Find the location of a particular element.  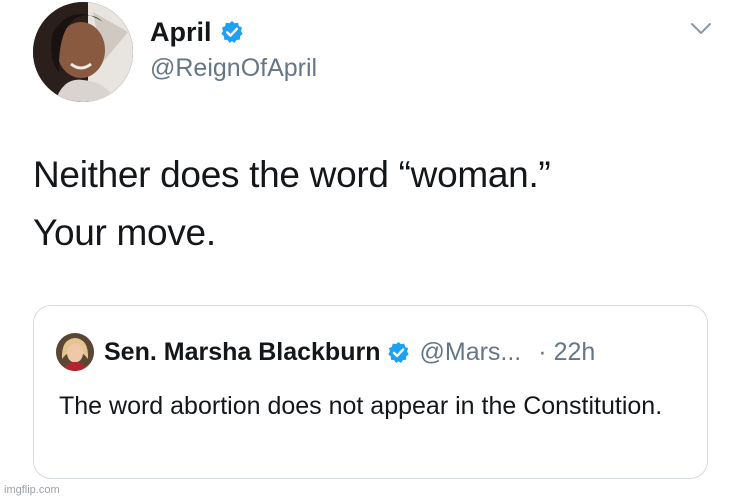

author-handle: @ReignOfApril is located at coordinates (233, 68).